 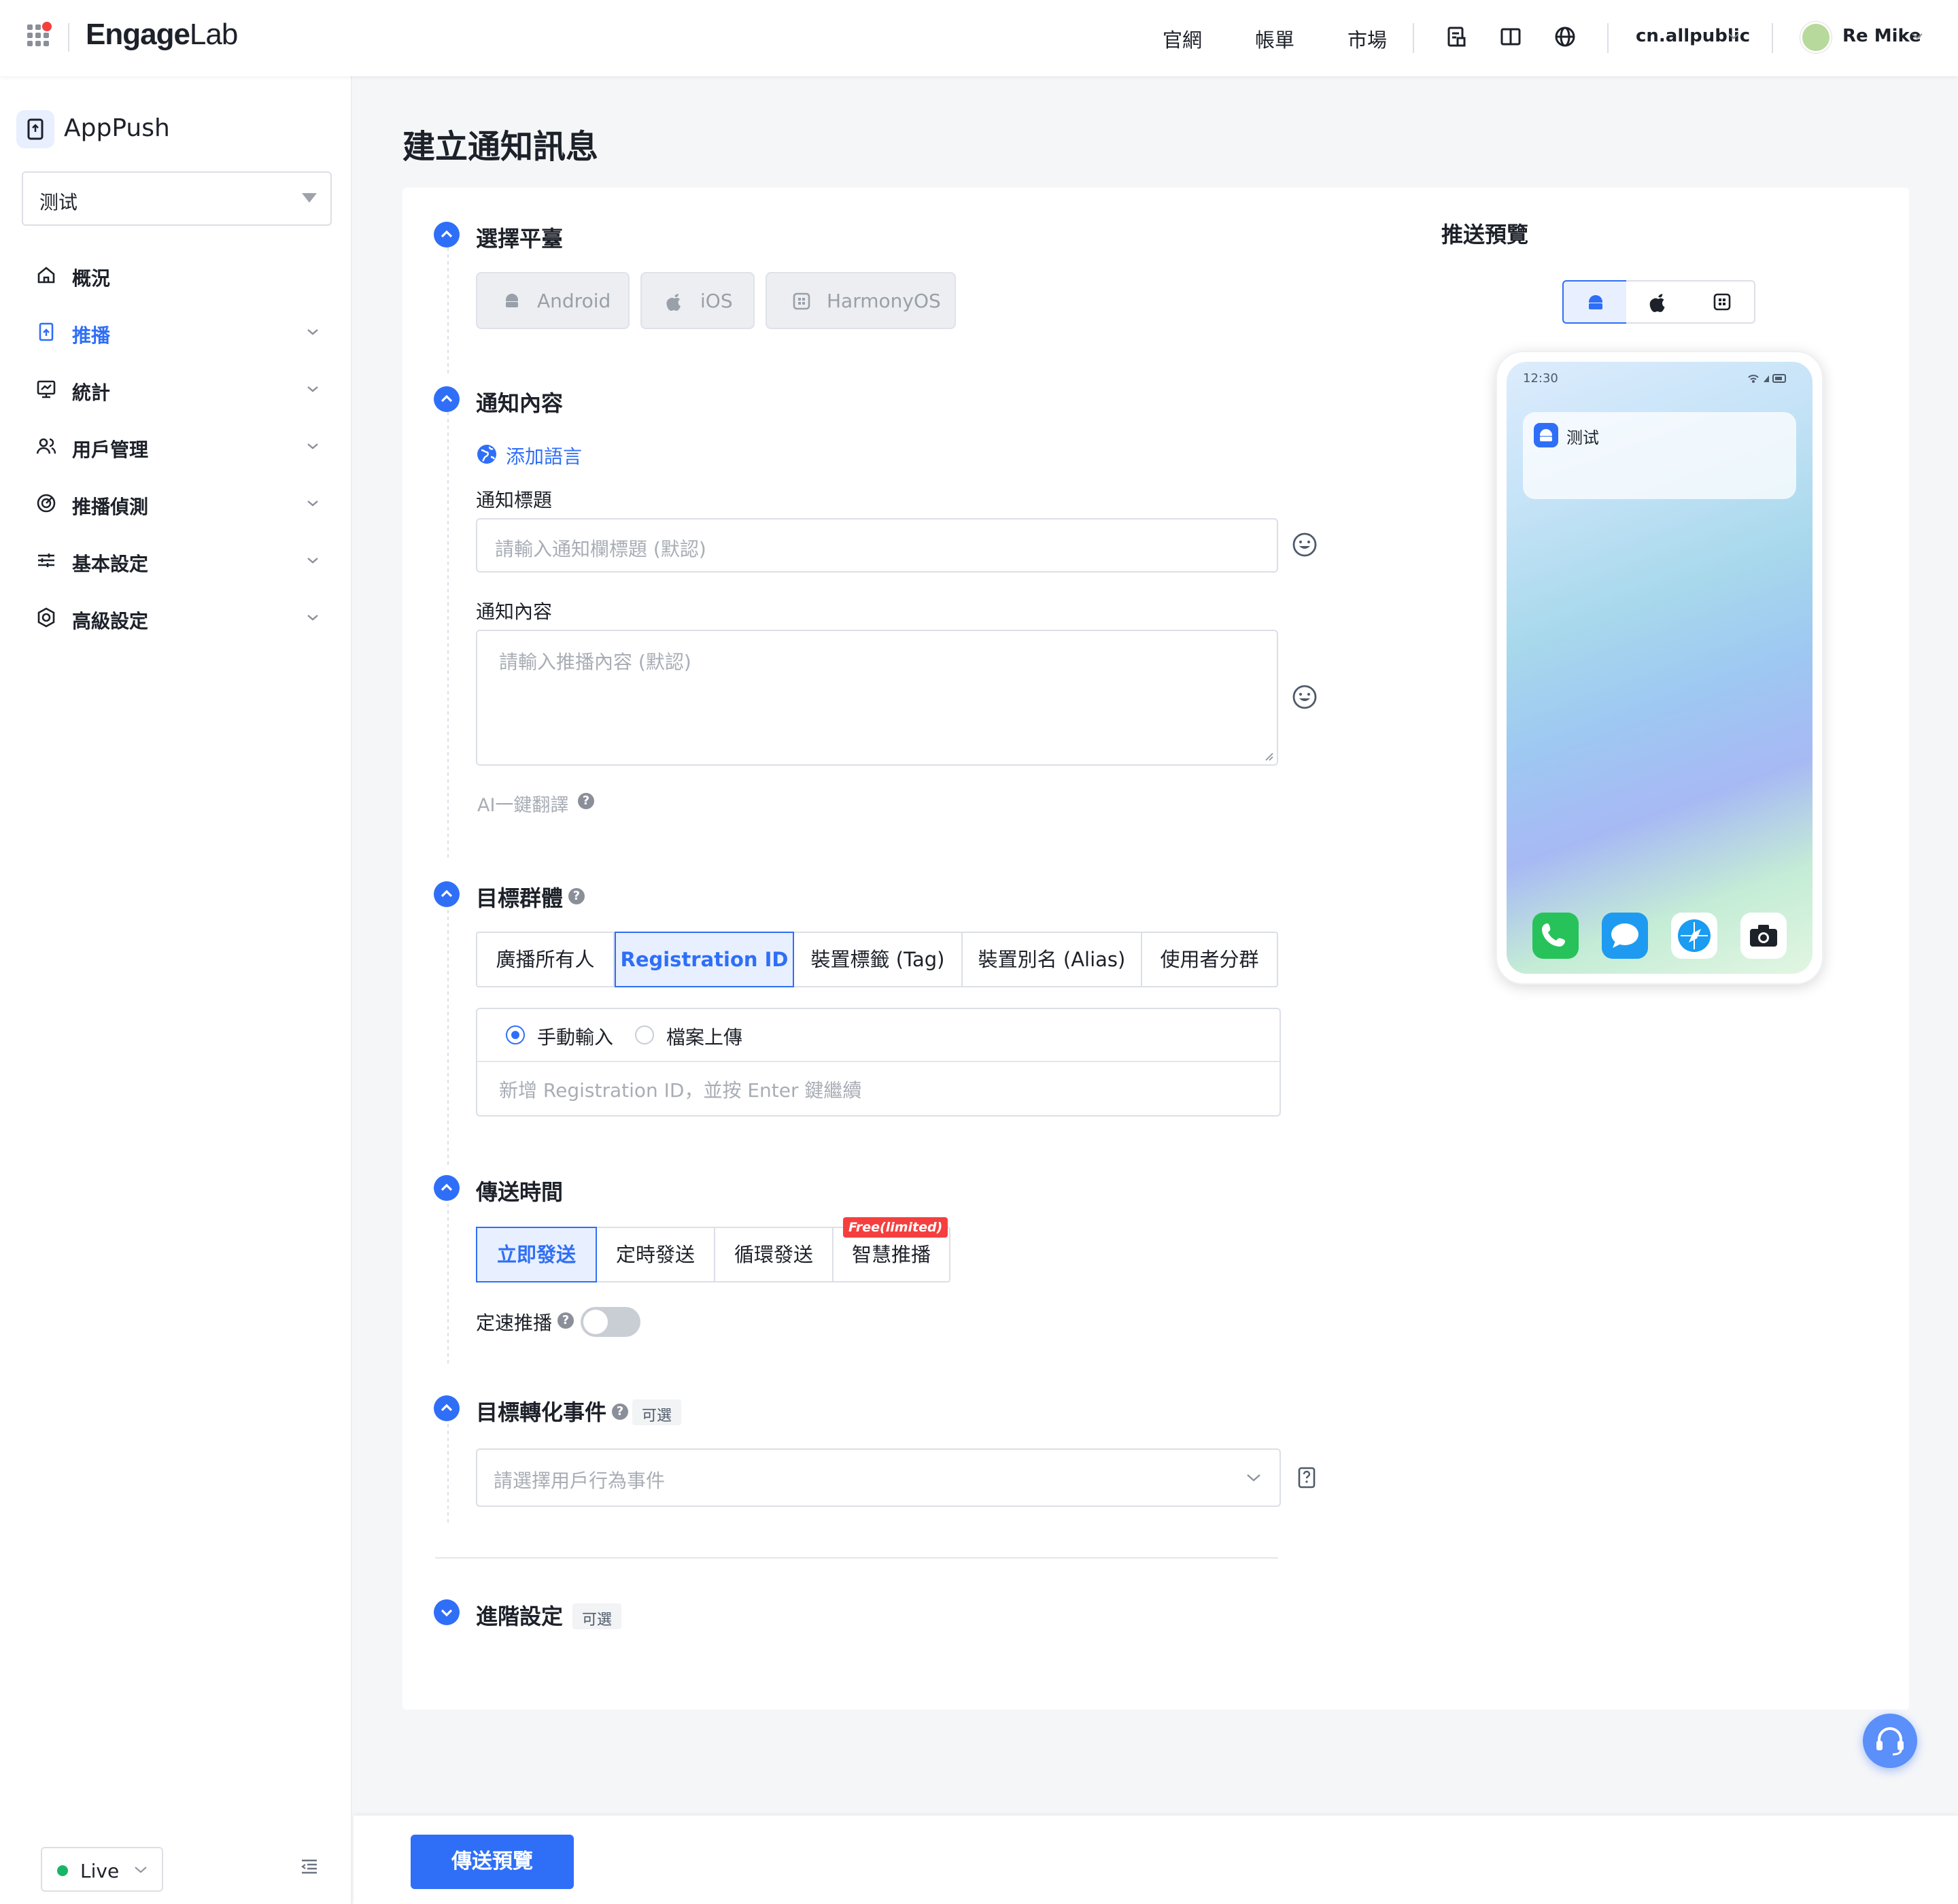 What do you see at coordinates (1816, 37) in the screenshot?
I see `avatar` at bounding box center [1816, 37].